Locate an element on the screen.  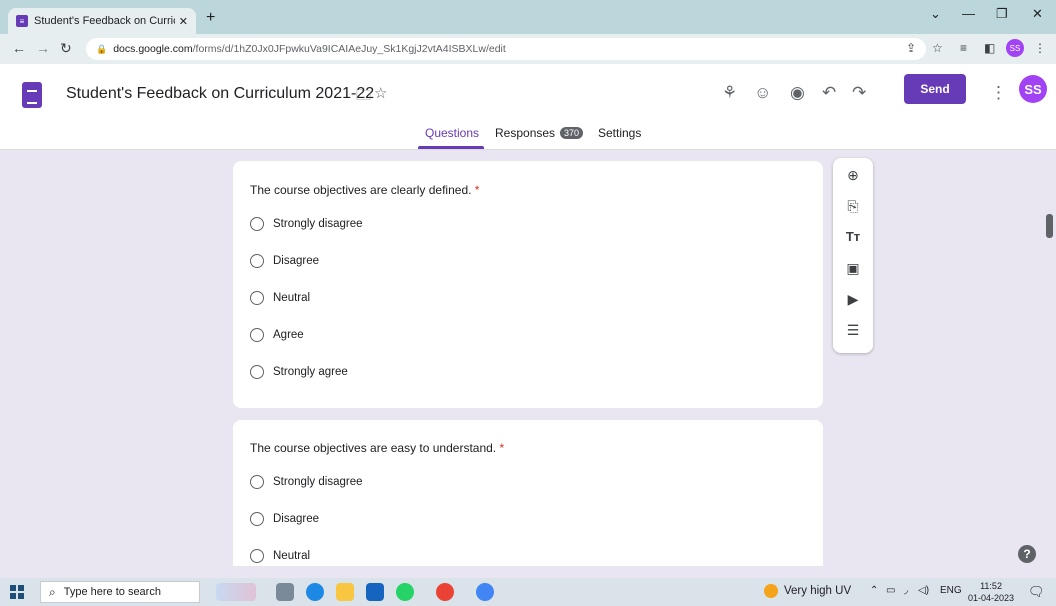
required-asterisk: * is located at coordinates (502, 448).